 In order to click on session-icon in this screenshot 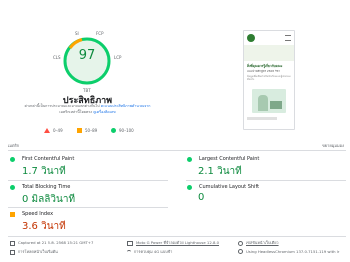, I will do `click(240, 243)`.